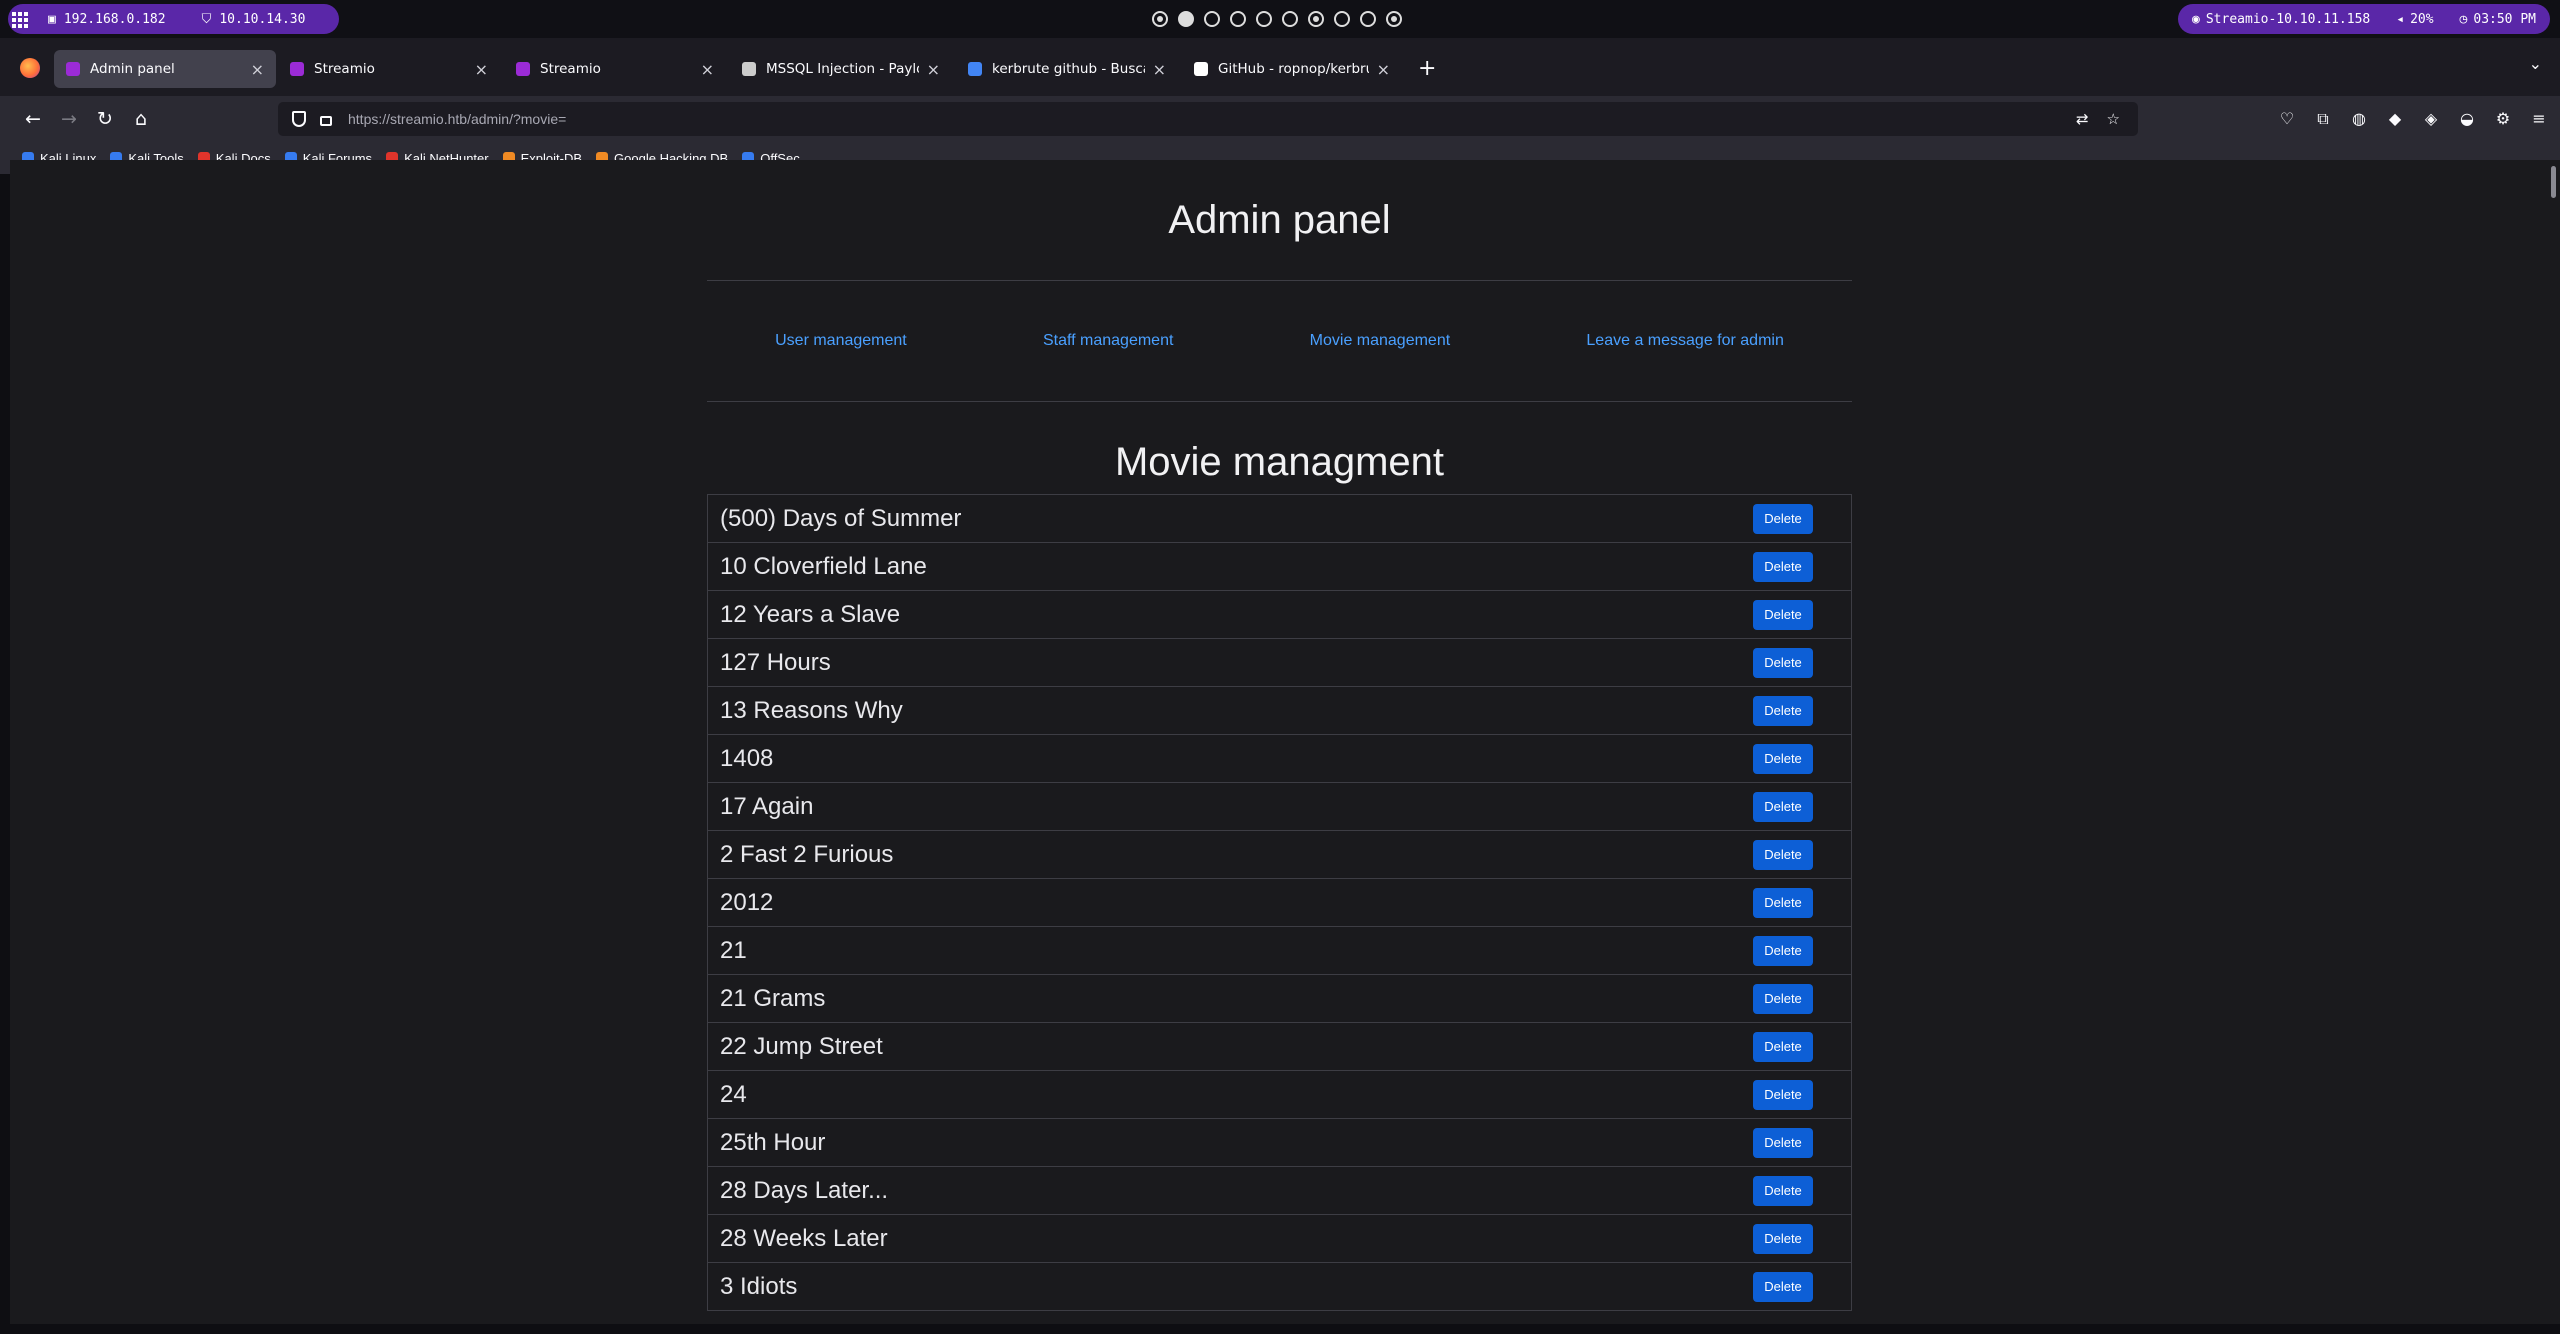 The height and width of the screenshot is (1334, 2560). I want to click on volume-widget: ◂ 20%, so click(2414, 19).